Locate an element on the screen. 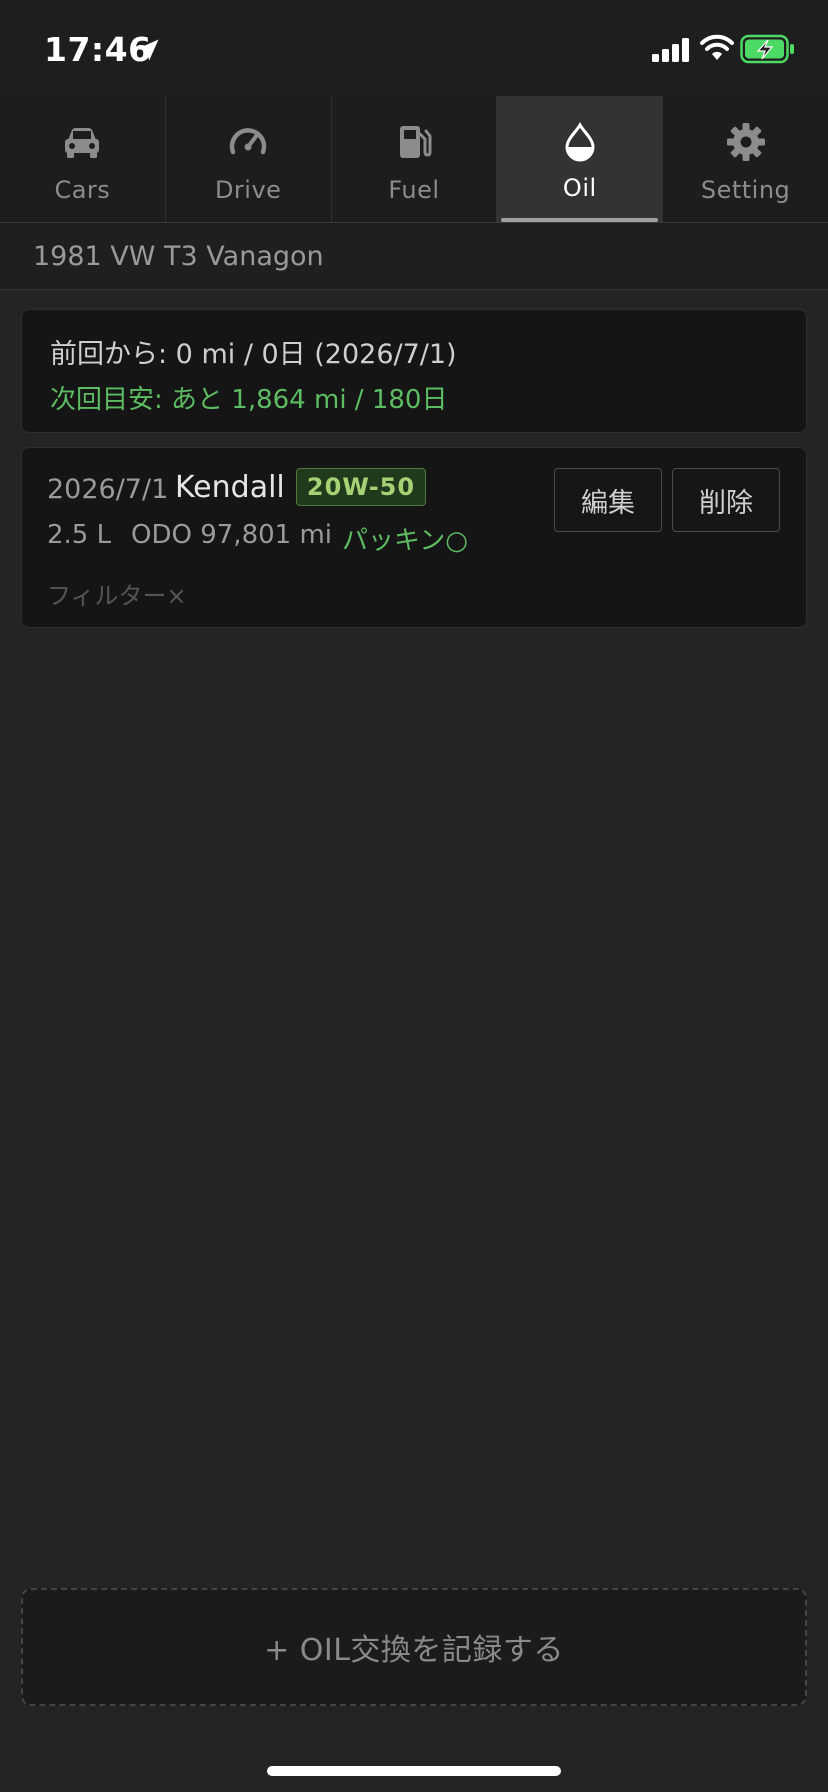 The width and height of the screenshot is (828, 1792). tab-setting-label: Setting is located at coordinates (745, 190).